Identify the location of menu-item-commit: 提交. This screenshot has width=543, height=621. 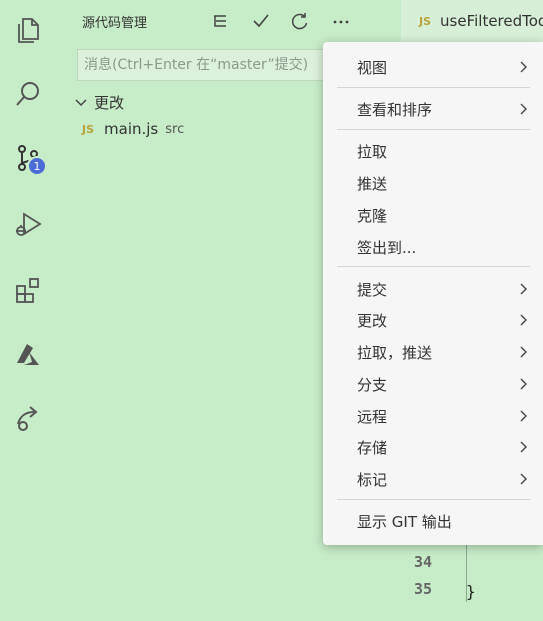
(433, 289).